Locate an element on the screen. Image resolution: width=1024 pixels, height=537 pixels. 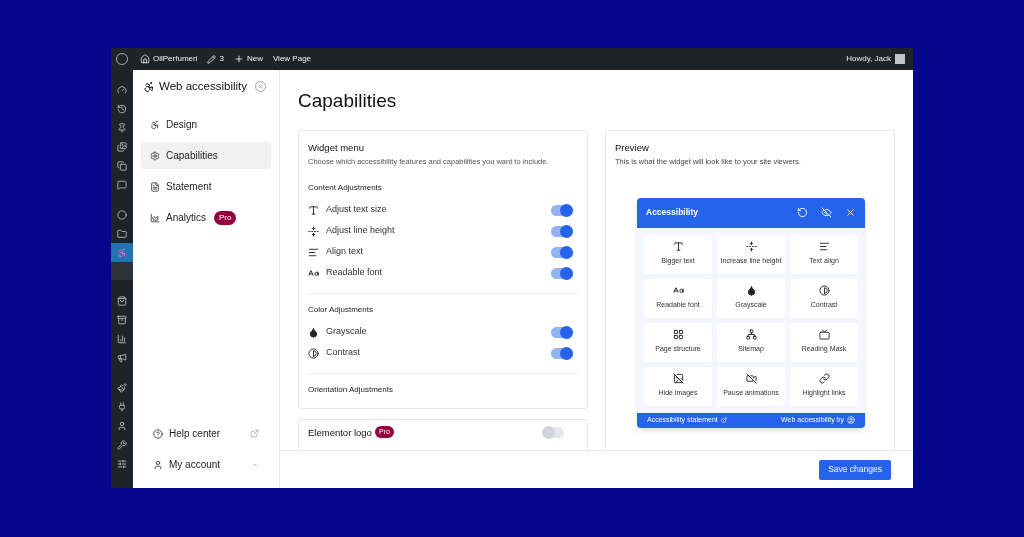
section-title: Color Adjustments is located at coordinates (341, 309).